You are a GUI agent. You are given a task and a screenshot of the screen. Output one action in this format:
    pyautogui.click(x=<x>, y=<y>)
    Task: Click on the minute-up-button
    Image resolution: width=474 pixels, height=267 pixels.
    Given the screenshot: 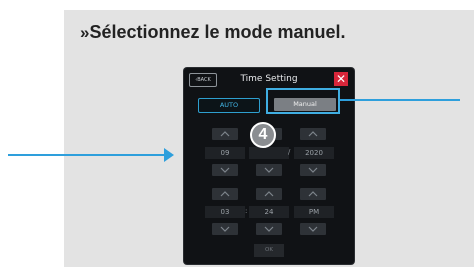 What is the action you would take?
    pyautogui.click(x=269, y=194)
    